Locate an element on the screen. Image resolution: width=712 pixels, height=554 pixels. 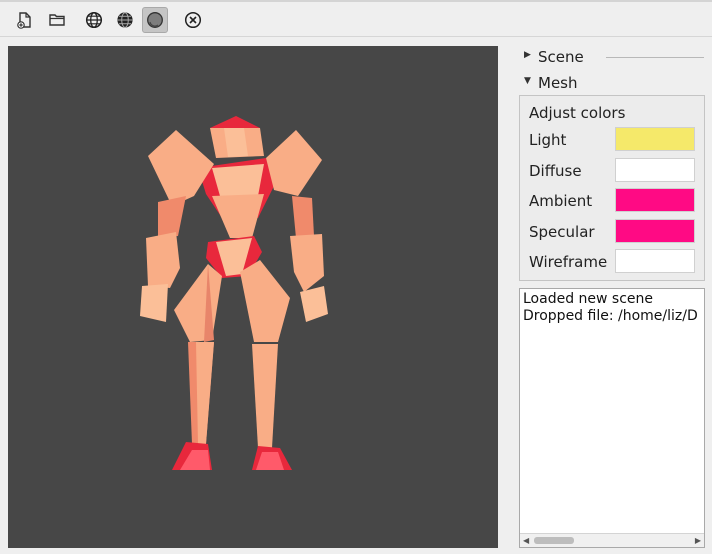
scroll-right-icon: ▶ is located at coordinates (698, 540).